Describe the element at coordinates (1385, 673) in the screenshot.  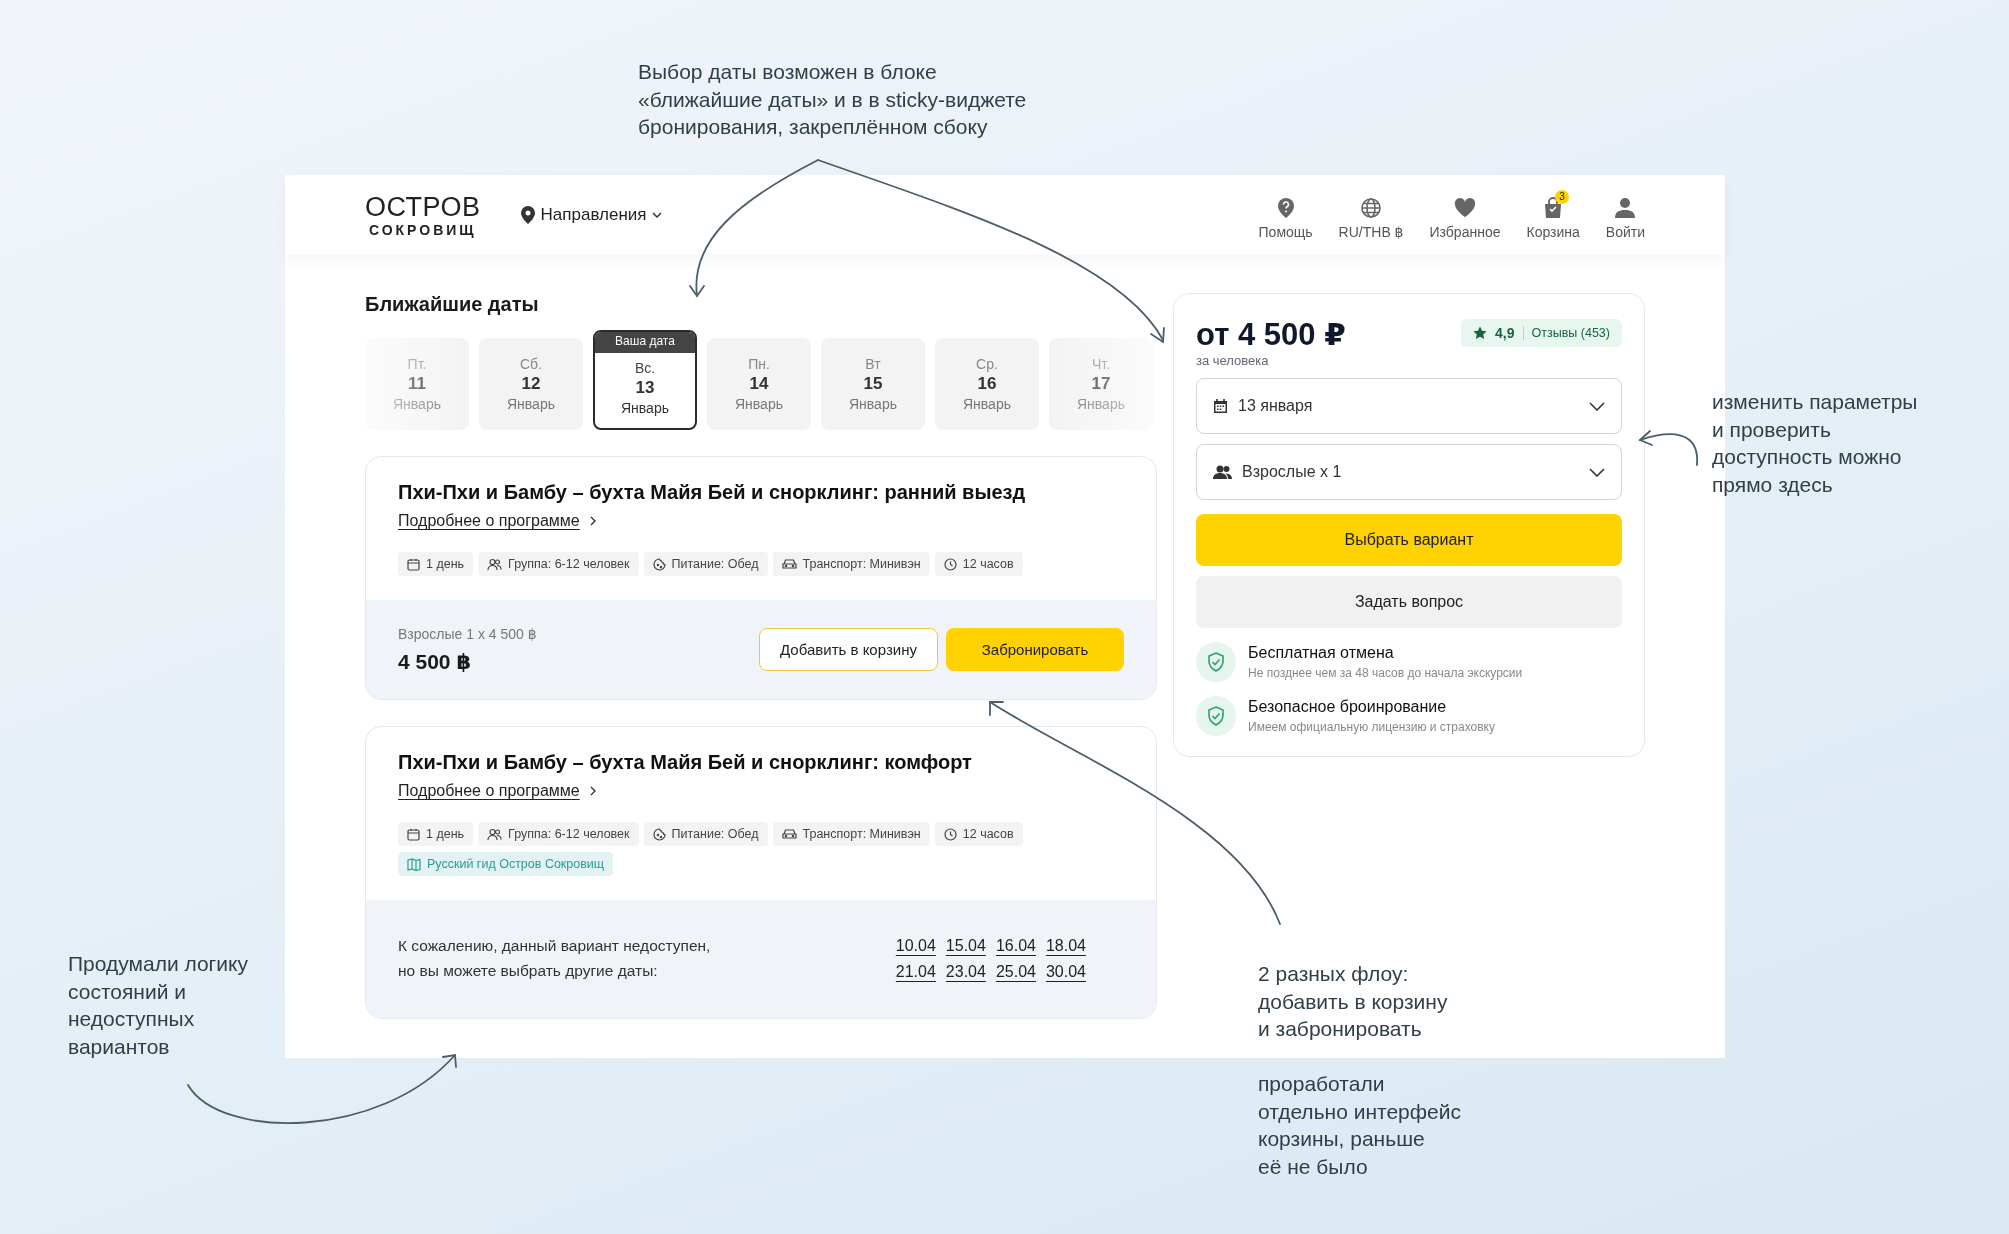
I see `guarantee-text: Не позднее чем за 48 часов до начала экскурсии` at that location.